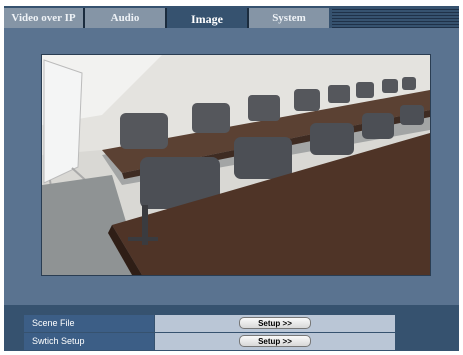  What do you see at coordinates (395, 18) in the screenshot?
I see `tab-bar-stripes` at bounding box center [395, 18].